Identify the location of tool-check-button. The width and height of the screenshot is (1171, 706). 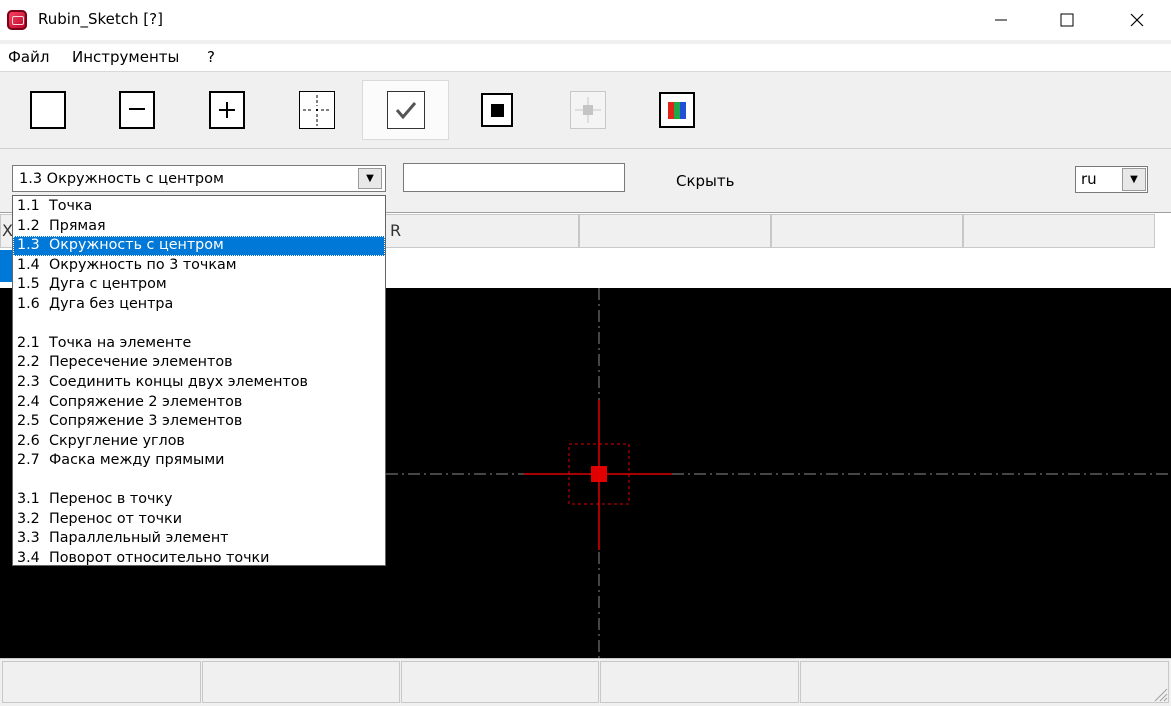
(405, 110).